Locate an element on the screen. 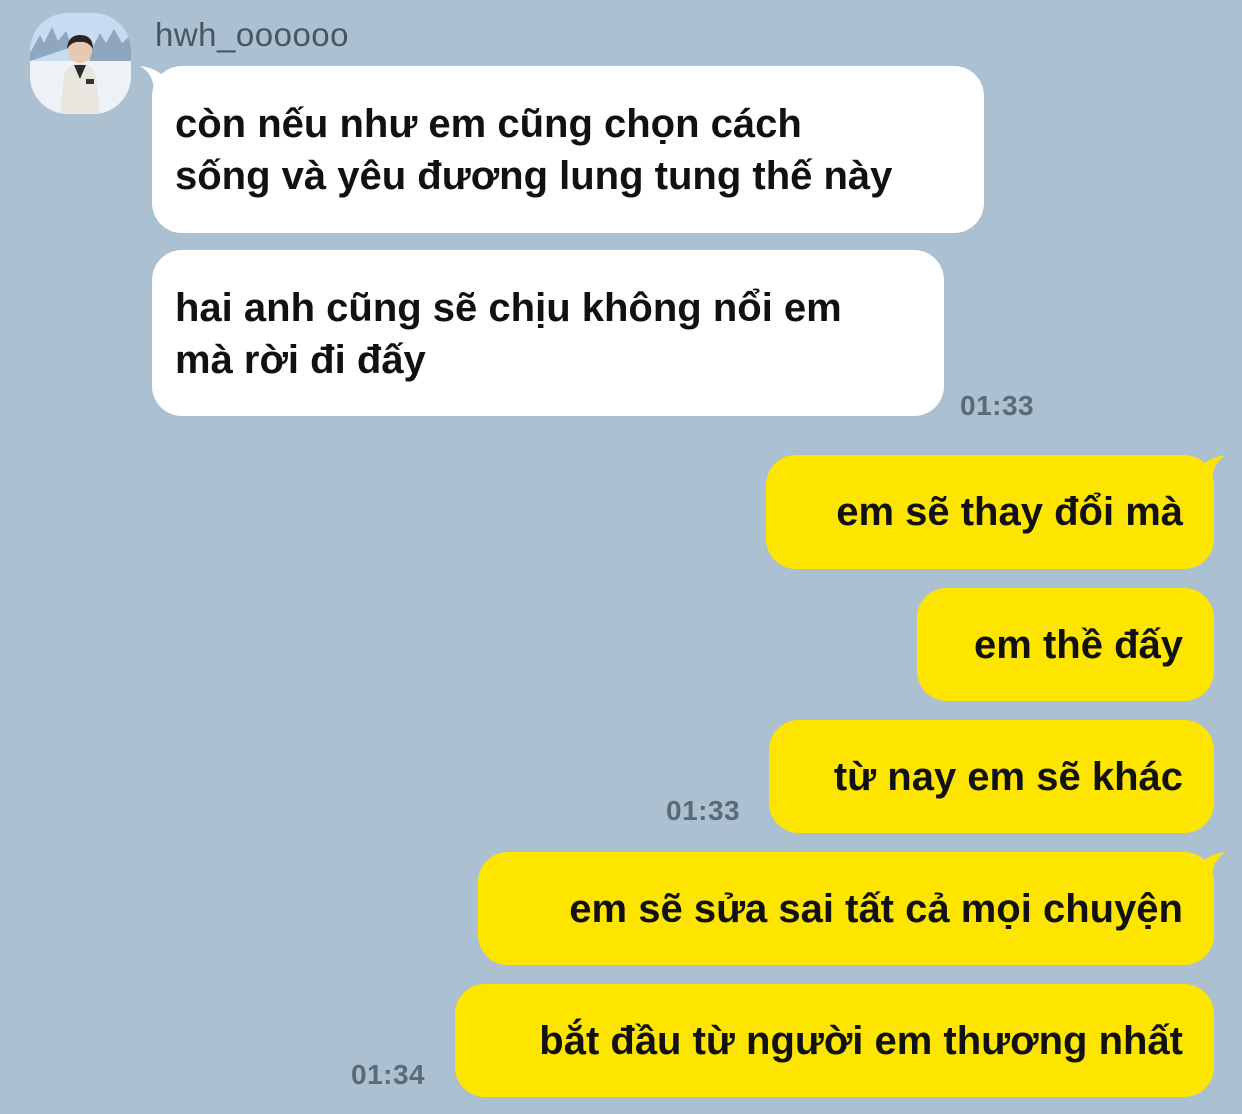 Image resolution: width=1242 pixels, height=1114 pixels. message-text: còn nếu như em cũng chọn cách is located at coordinates (488, 124).